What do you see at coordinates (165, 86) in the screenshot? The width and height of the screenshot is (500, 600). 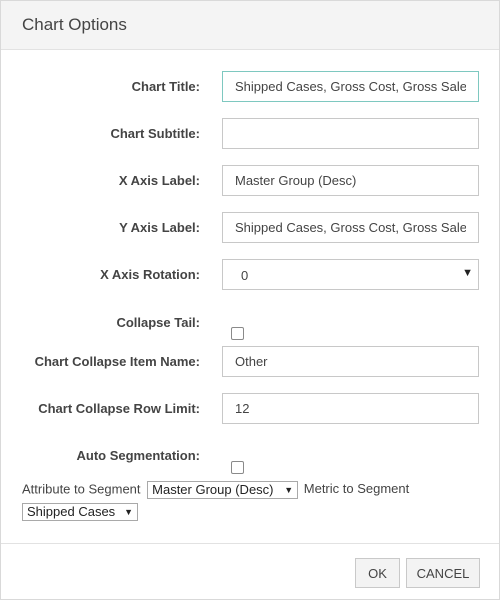 I see `chart-title-label: Chart Title:` at bounding box center [165, 86].